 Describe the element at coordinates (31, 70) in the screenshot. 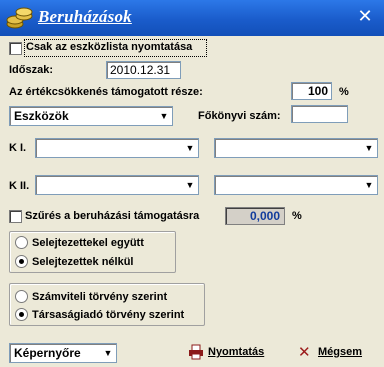

I see `period-label: Időszak:` at that location.